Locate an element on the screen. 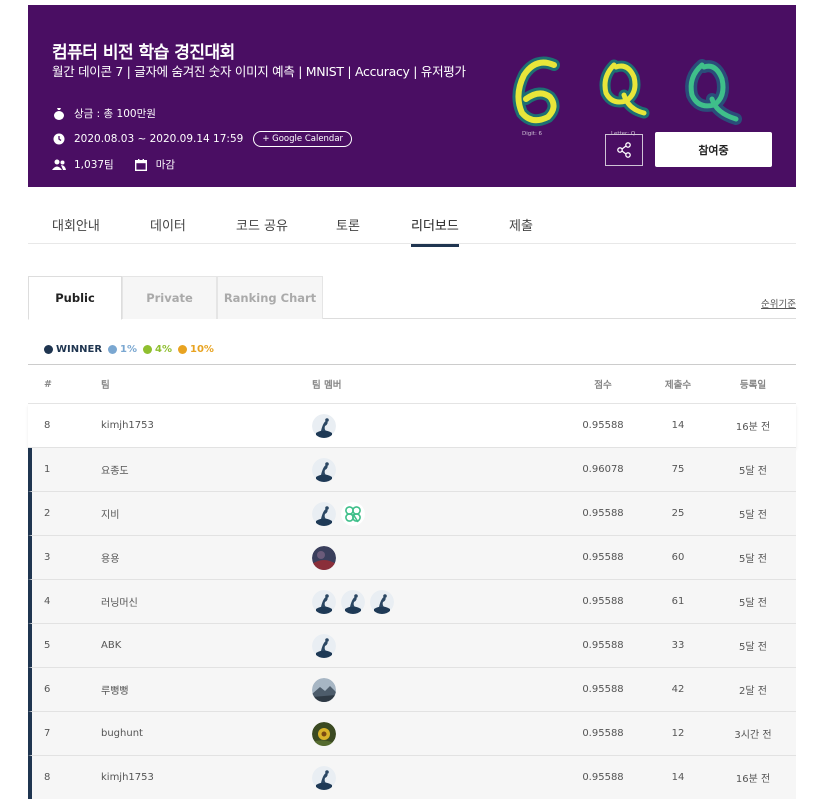  count-cell: 60 is located at coordinates (678, 557).